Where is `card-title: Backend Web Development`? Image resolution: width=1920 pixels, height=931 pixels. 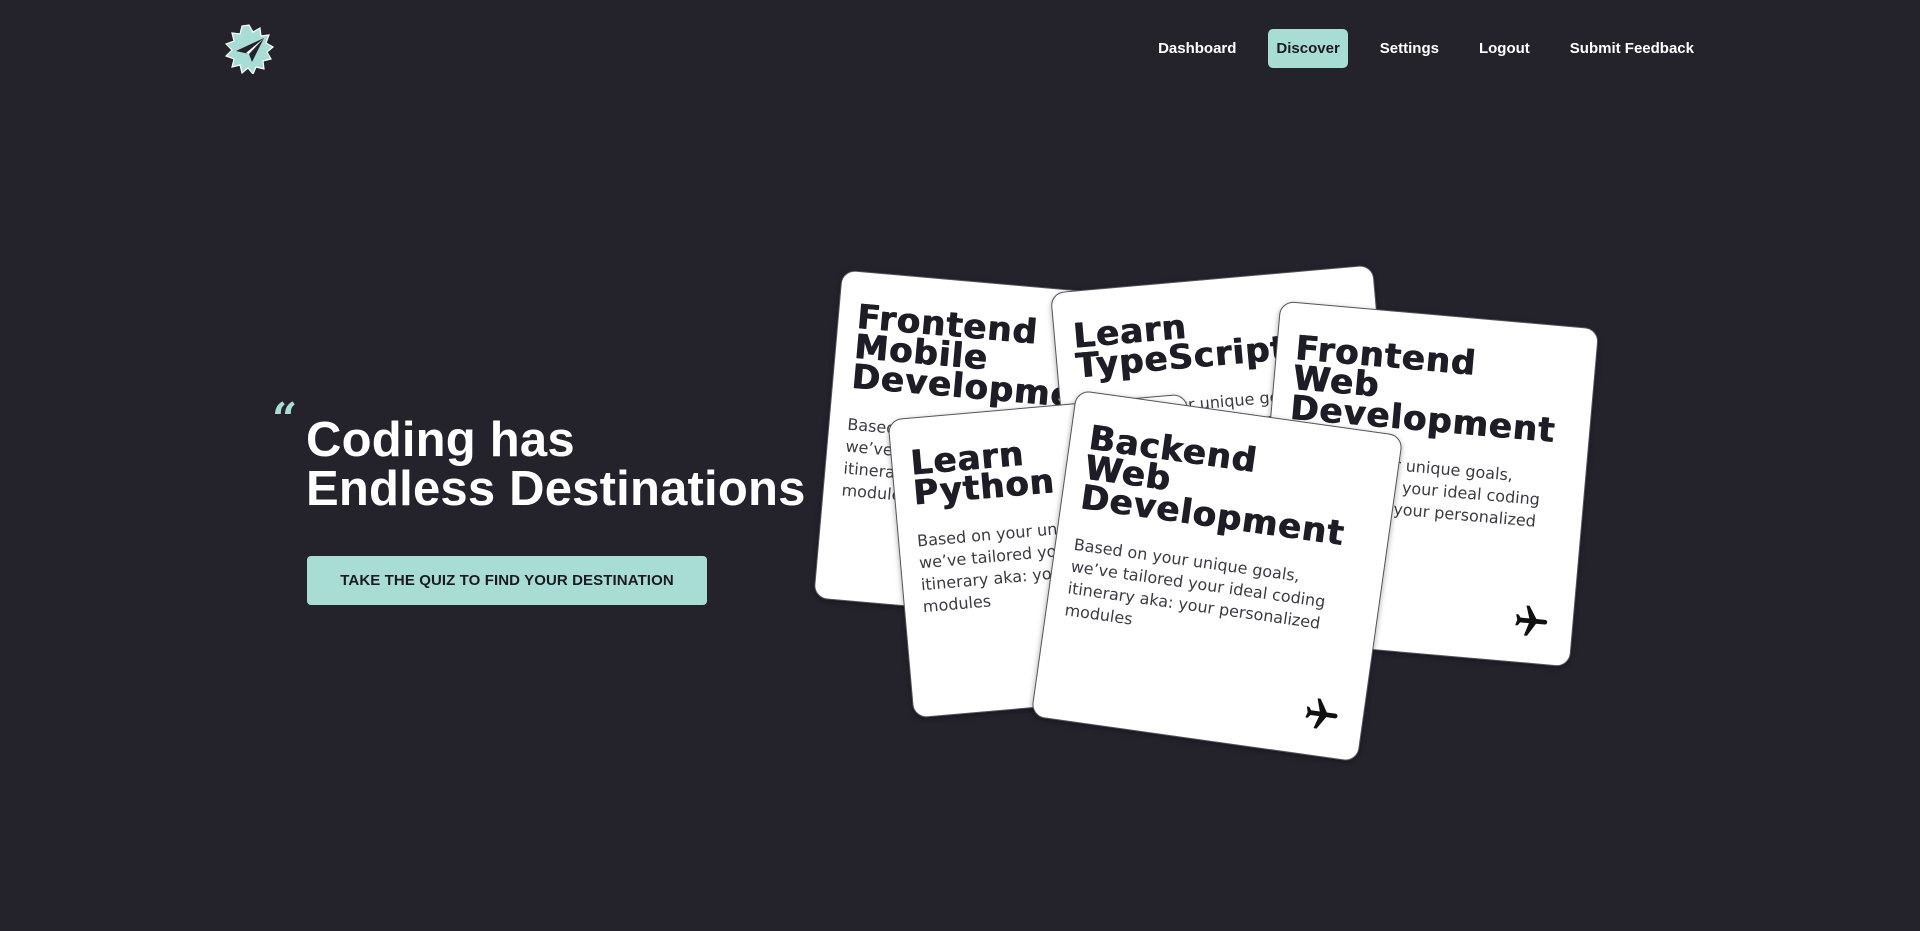
card-title: Backend Web Development is located at coordinates (1228, 486).